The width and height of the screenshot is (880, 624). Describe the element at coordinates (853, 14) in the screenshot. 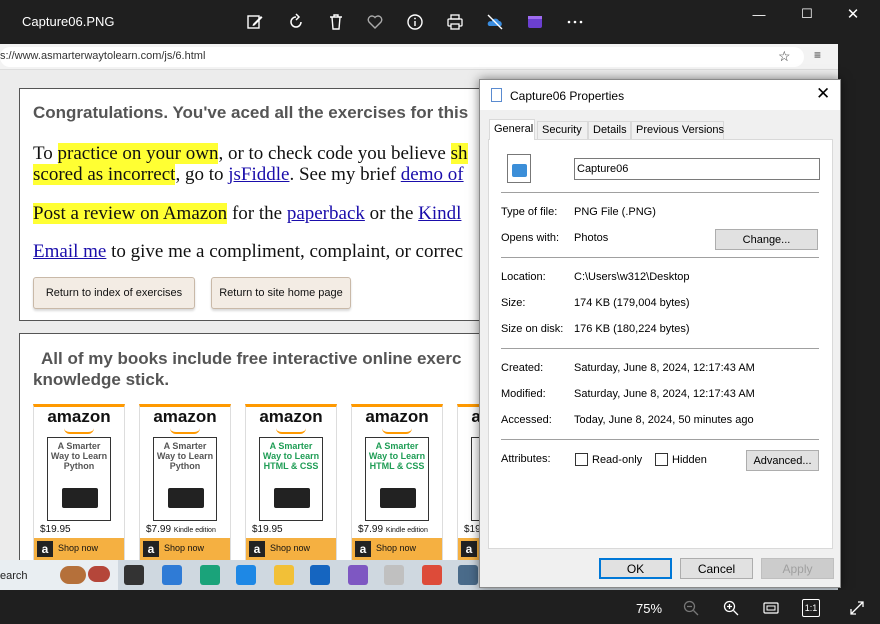

I see `close-button: ✕` at that location.